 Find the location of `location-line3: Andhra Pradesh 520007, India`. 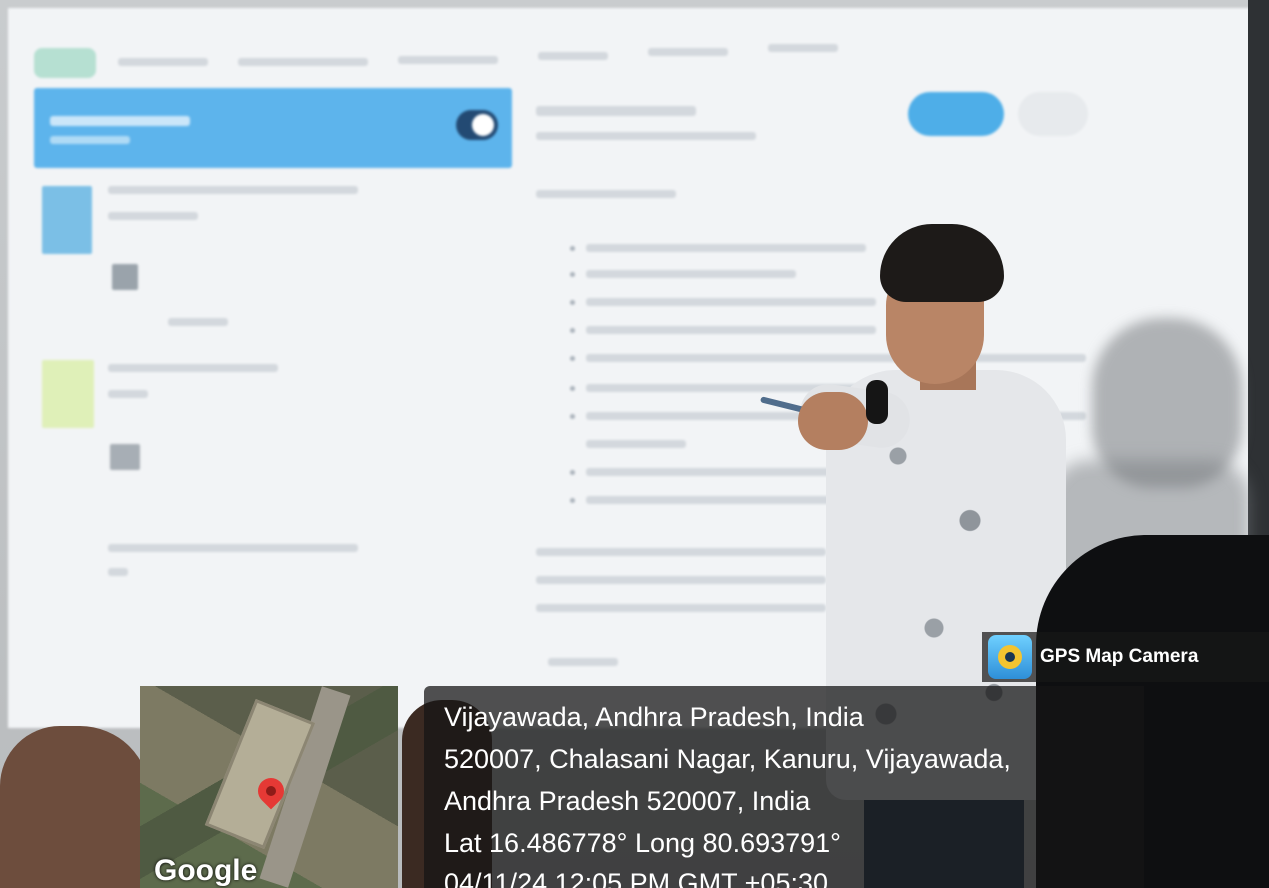

location-line3: Andhra Pradesh 520007, India is located at coordinates (627, 801).